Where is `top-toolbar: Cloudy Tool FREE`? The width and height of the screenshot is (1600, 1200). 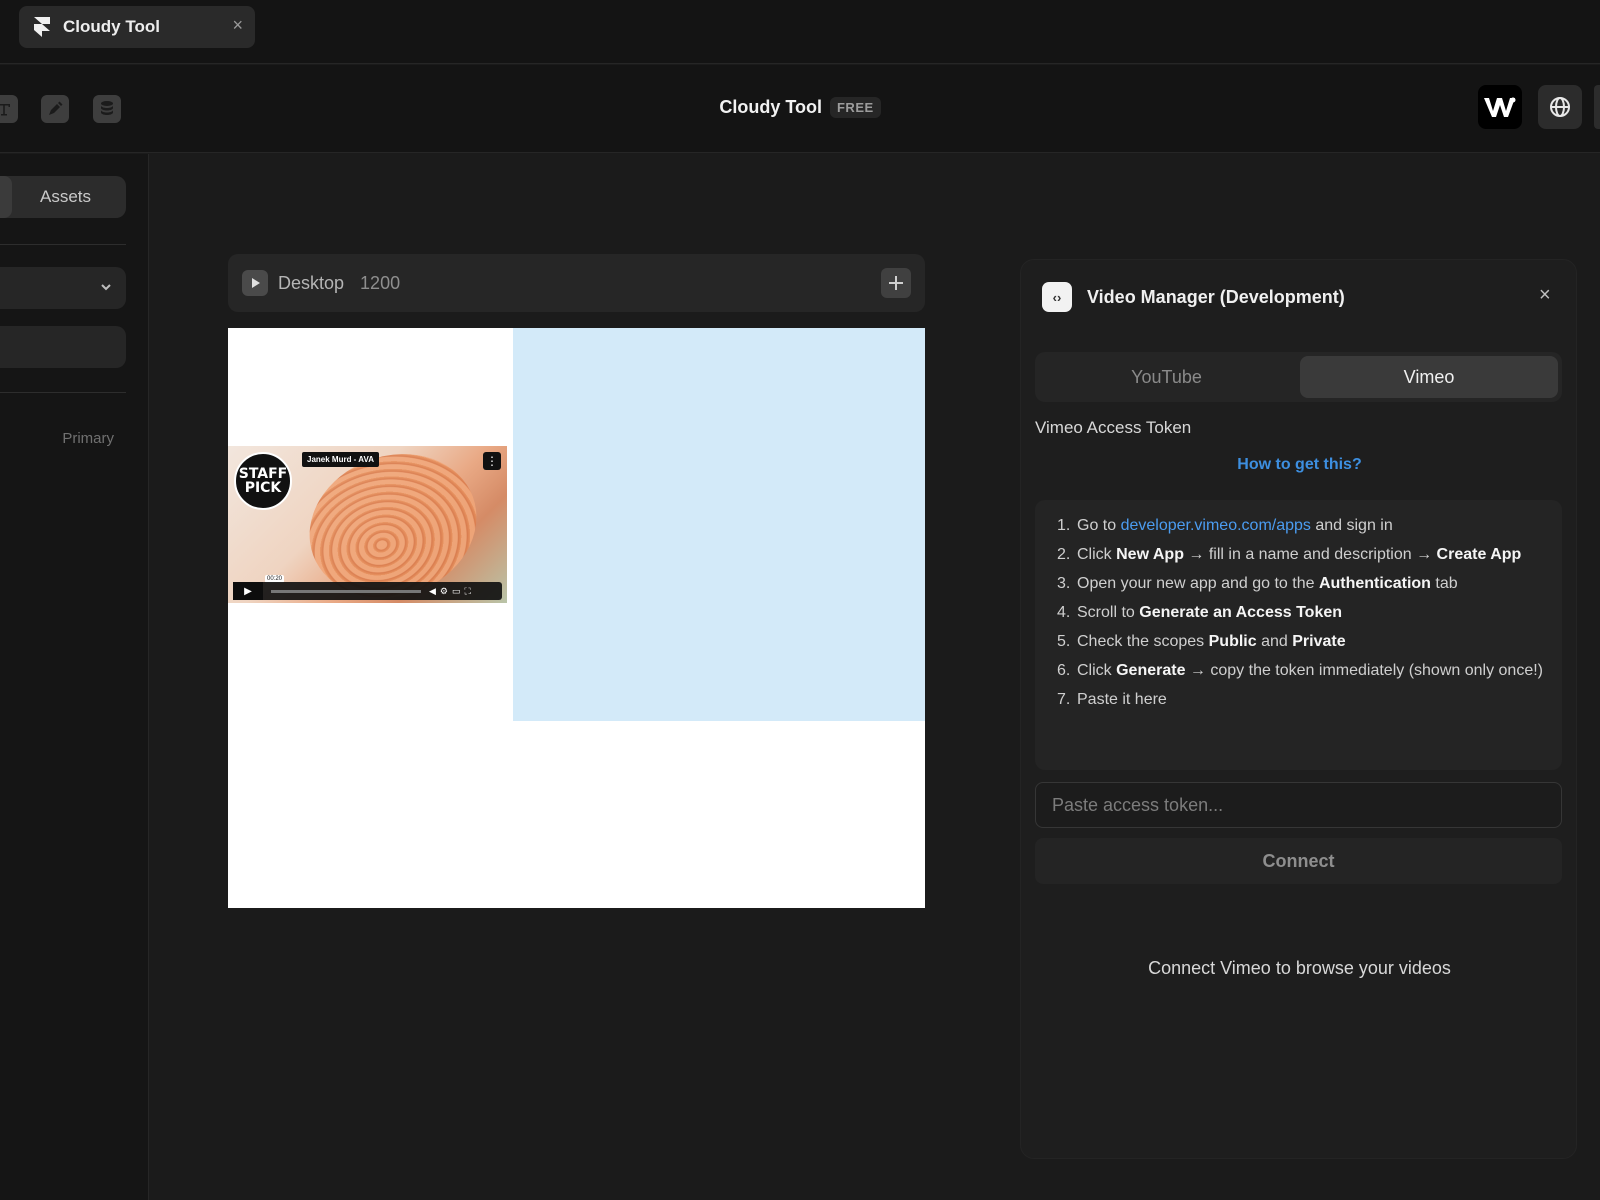
top-toolbar: Cloudy Tool FREE is located at coordinates (800, 109).